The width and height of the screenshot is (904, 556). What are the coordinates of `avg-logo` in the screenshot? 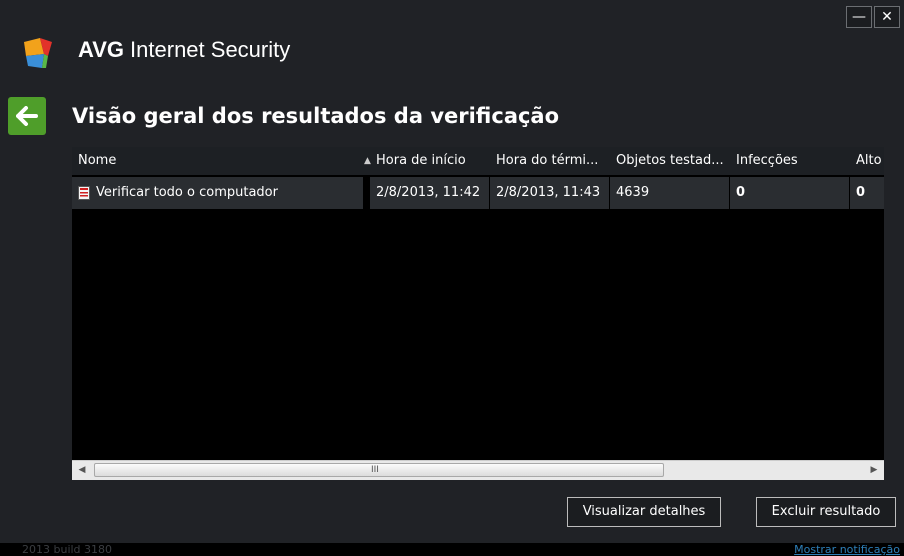 It's located at (38, 53).